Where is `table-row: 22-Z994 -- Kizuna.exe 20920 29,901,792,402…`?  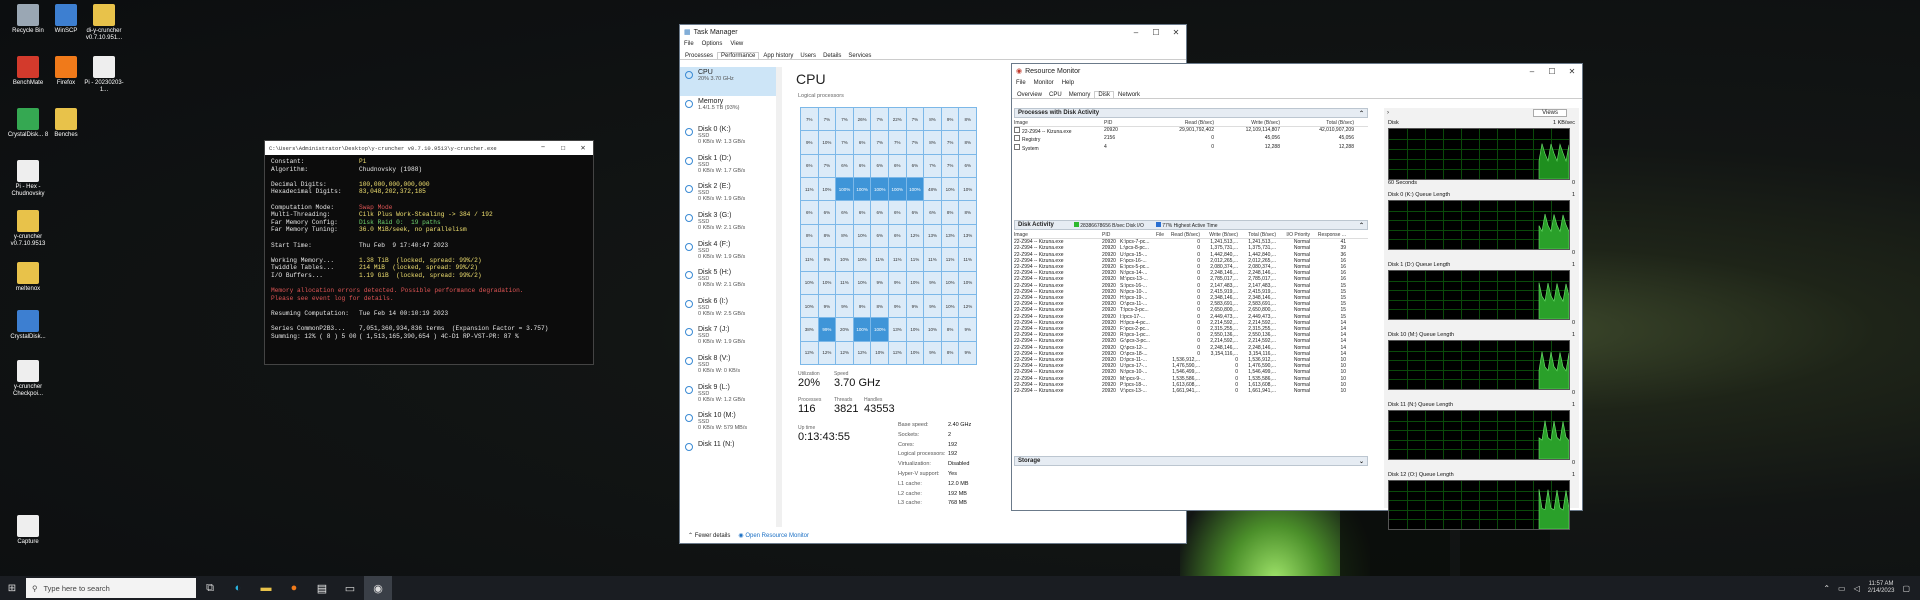
table-row: 22-Z994 -- Kizuna.exe 20920 29,901,792,402… is located at coordinates (1191, 131).